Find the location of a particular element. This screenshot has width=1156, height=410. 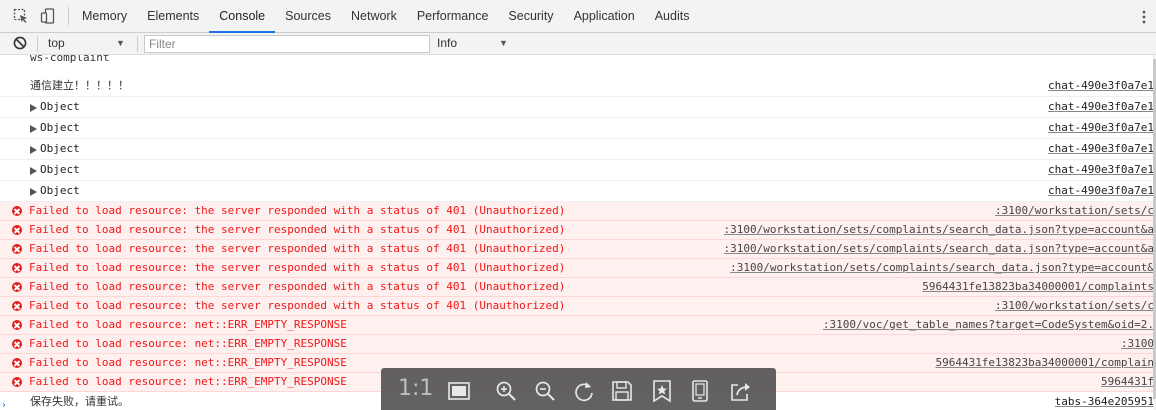

console-filter-bar: top ▼ Info ▼ is located at coordinates (578, 44).